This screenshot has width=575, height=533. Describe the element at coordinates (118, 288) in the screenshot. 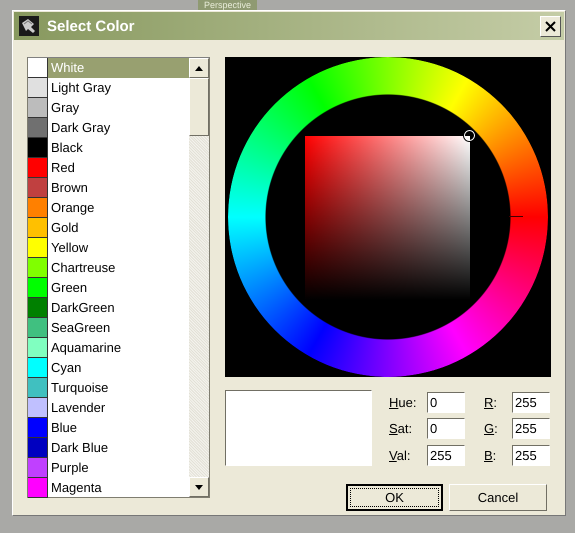

I see `color-list-item: Green` at that location.